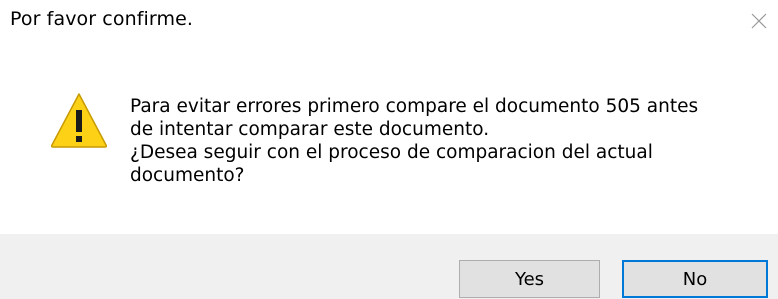 Image resolution: width=778 pixels, height=299 pixels. Describe the element at coordinates (79, 120) in the screenshot. I see `warning-icon` at that location.